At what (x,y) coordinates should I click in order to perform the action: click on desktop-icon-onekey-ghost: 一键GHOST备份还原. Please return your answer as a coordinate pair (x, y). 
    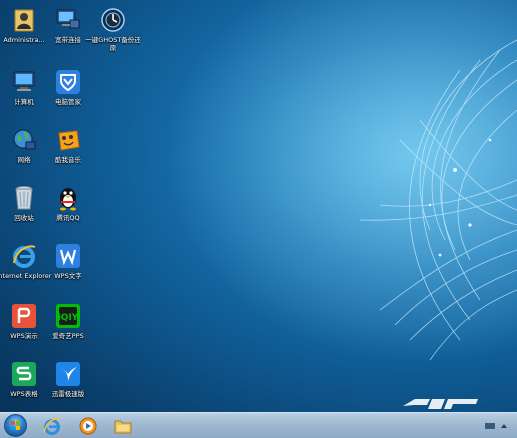
    Looking at the image, I should click on (113, 29).